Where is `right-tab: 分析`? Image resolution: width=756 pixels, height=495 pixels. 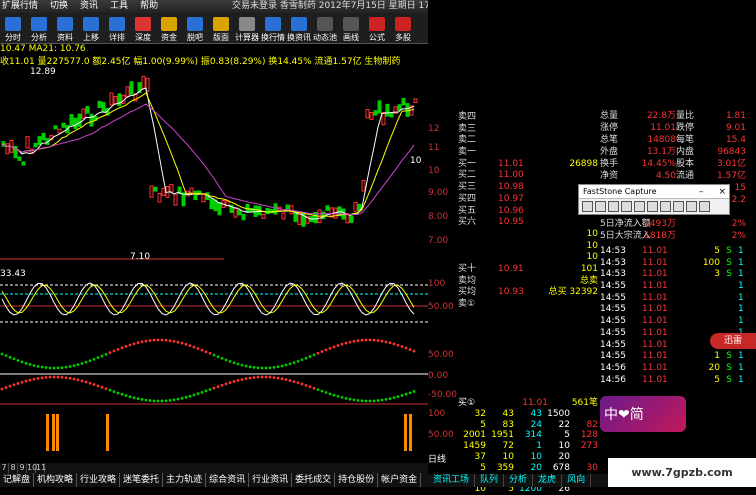 right-tab: 分析 is located at coordinates (519, 480).